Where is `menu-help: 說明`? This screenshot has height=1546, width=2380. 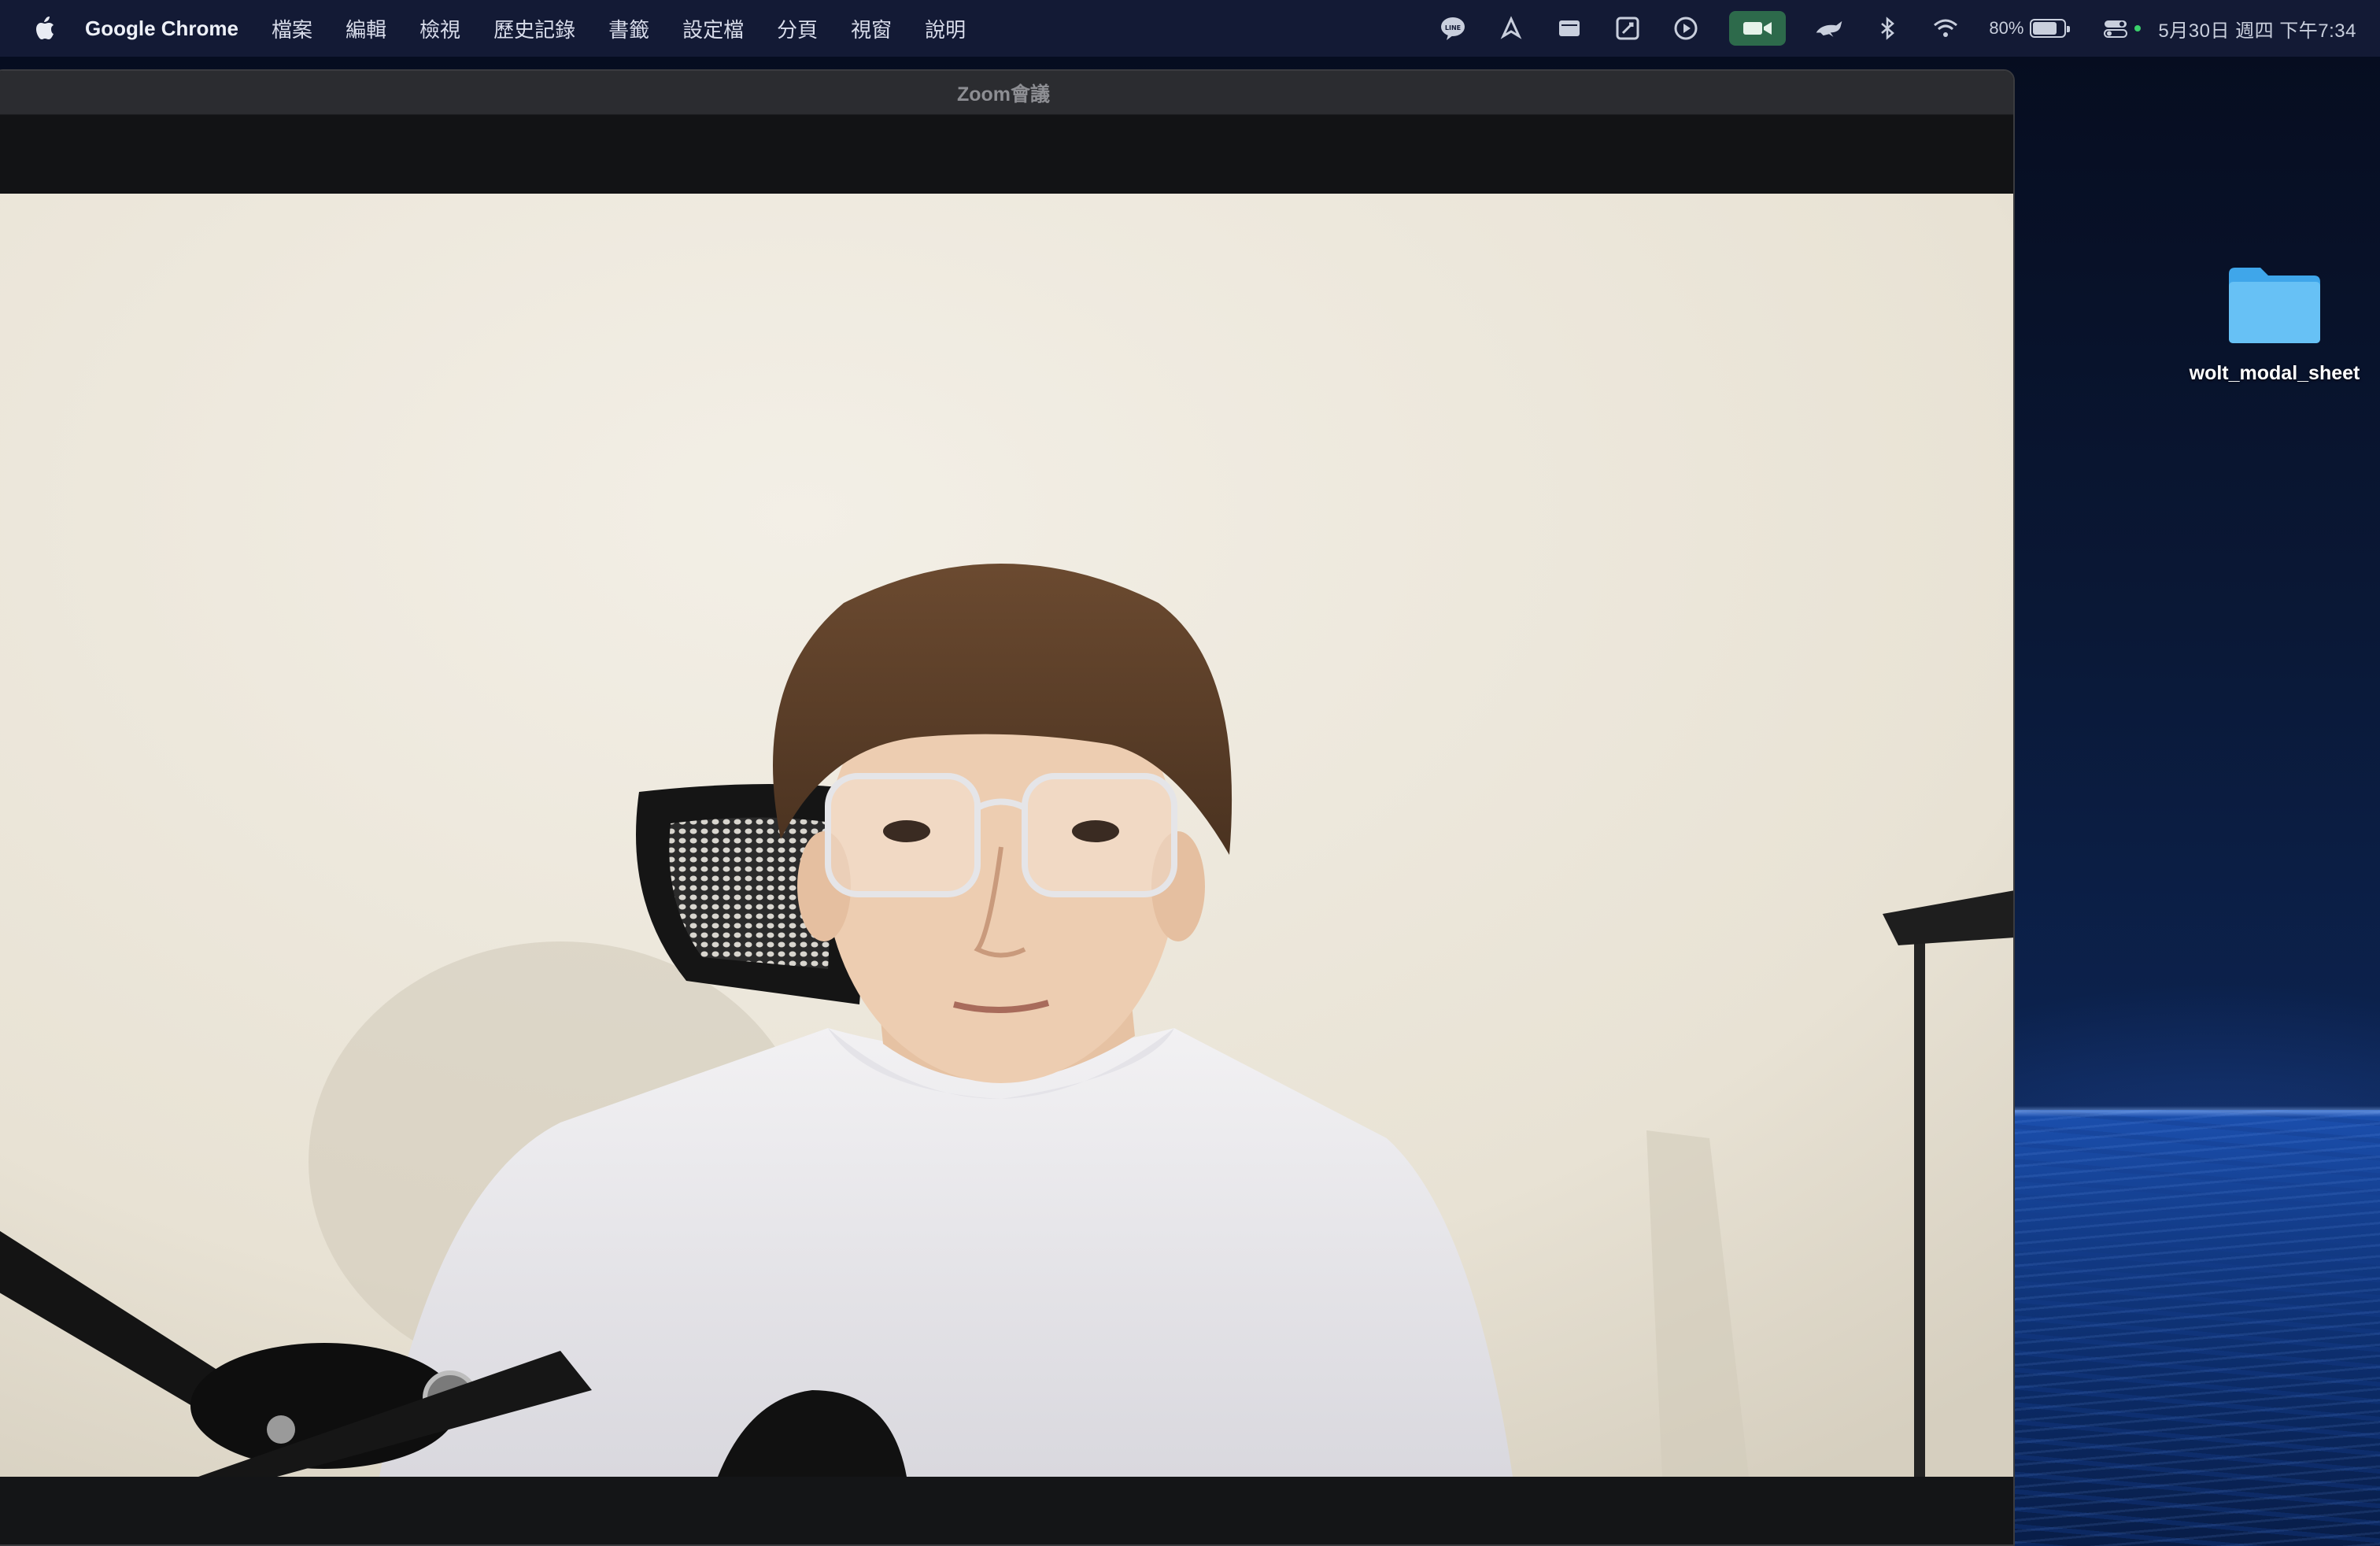
menu-help: 說明 is located at coordinates (945, 28).